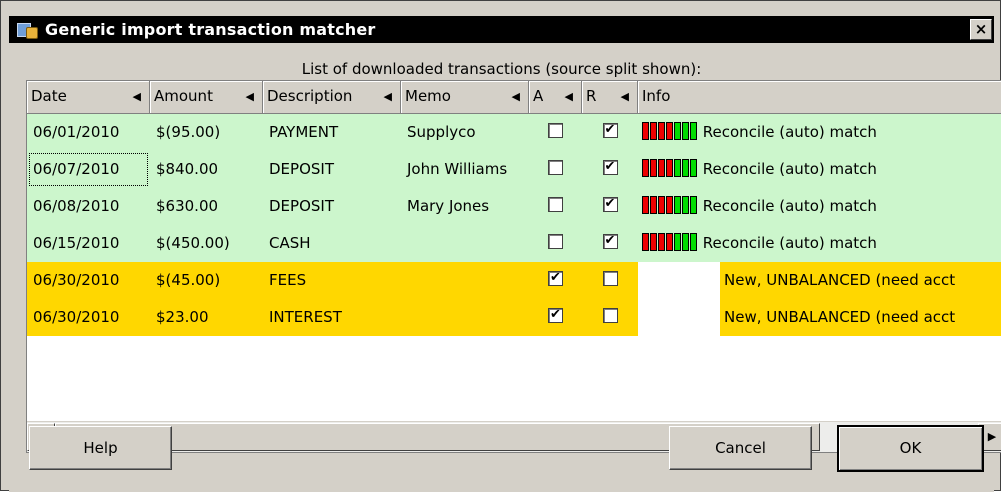  Describe the element at coordinates (465, 169) in the screenshot. I see `memo-cell: John Williams` at that location.